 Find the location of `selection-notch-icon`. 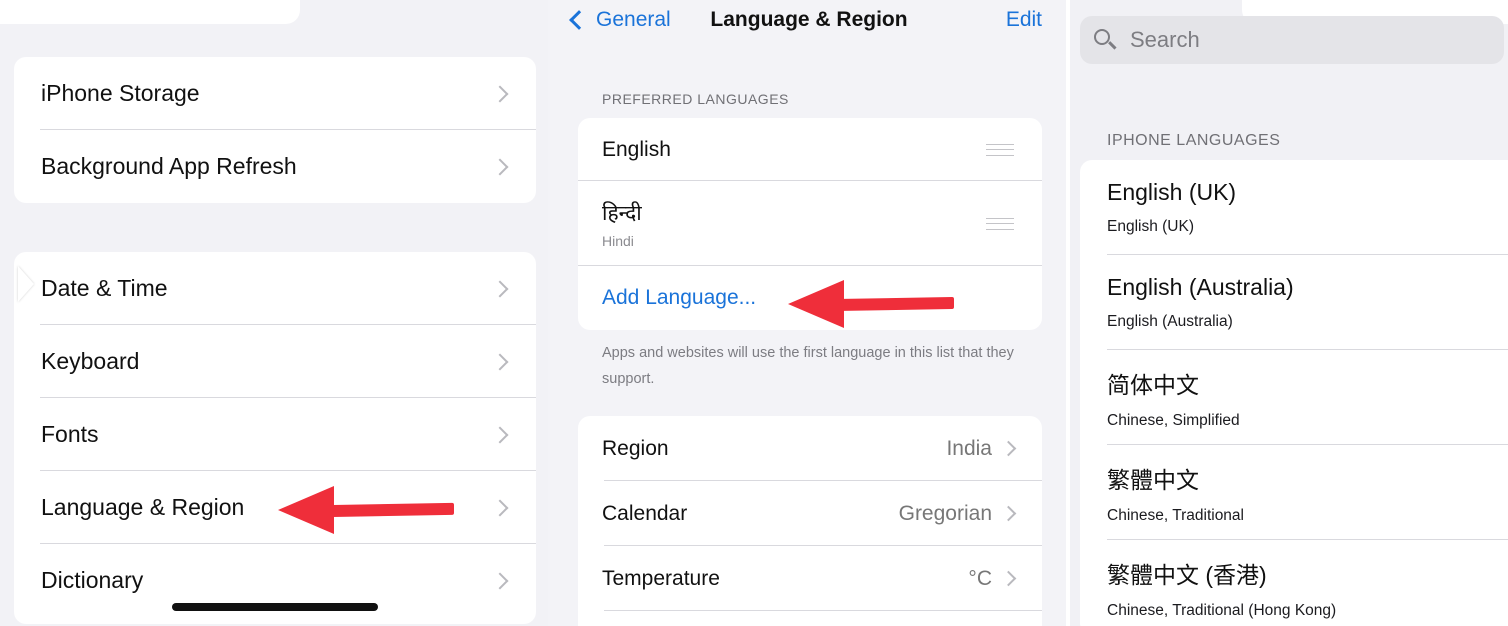

selection-notch-icon is located at coordinates (26, 284).